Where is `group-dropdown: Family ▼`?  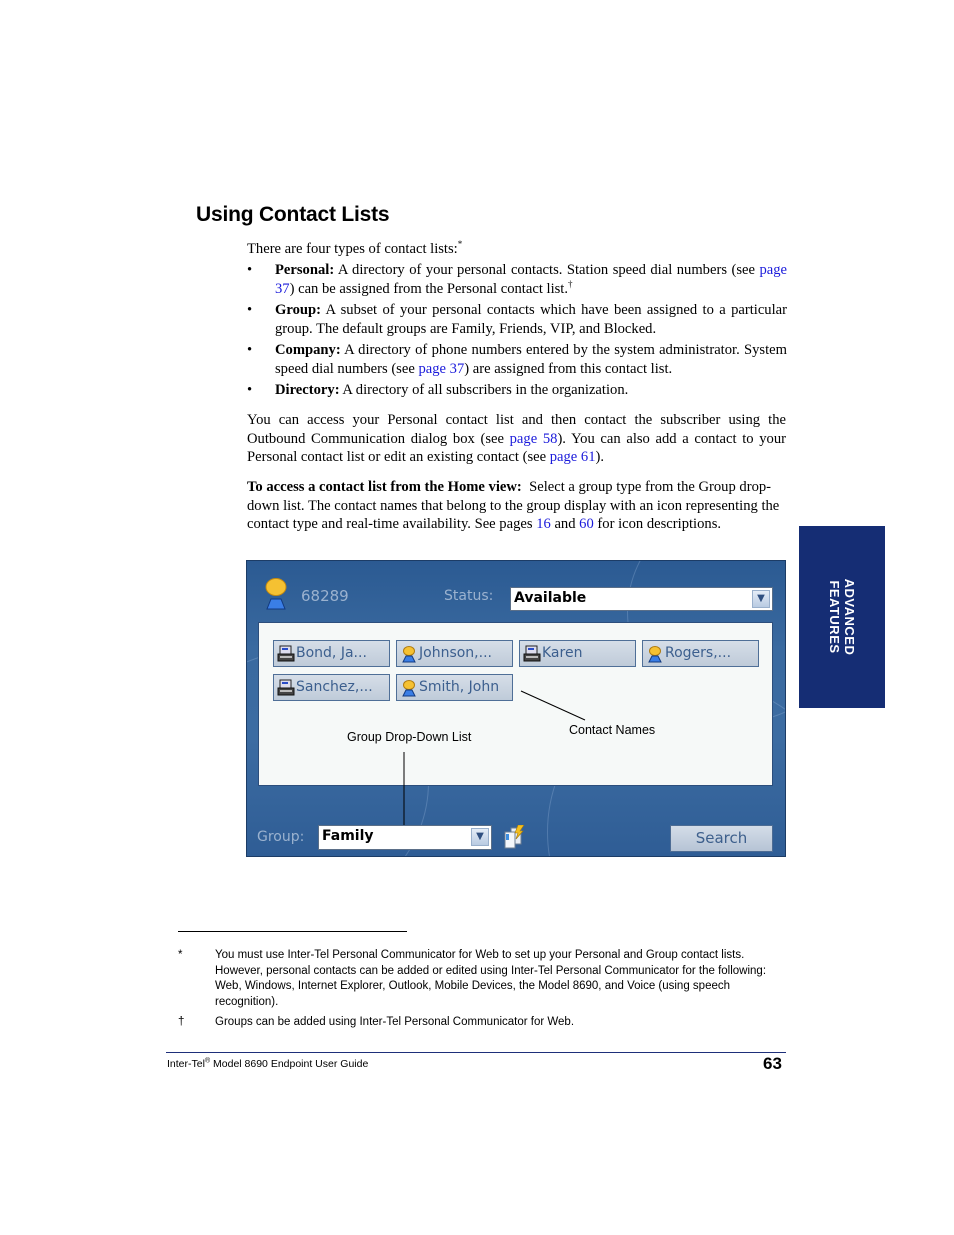 group-dropdown: Family ▼ is located at coordinates (405, 837).